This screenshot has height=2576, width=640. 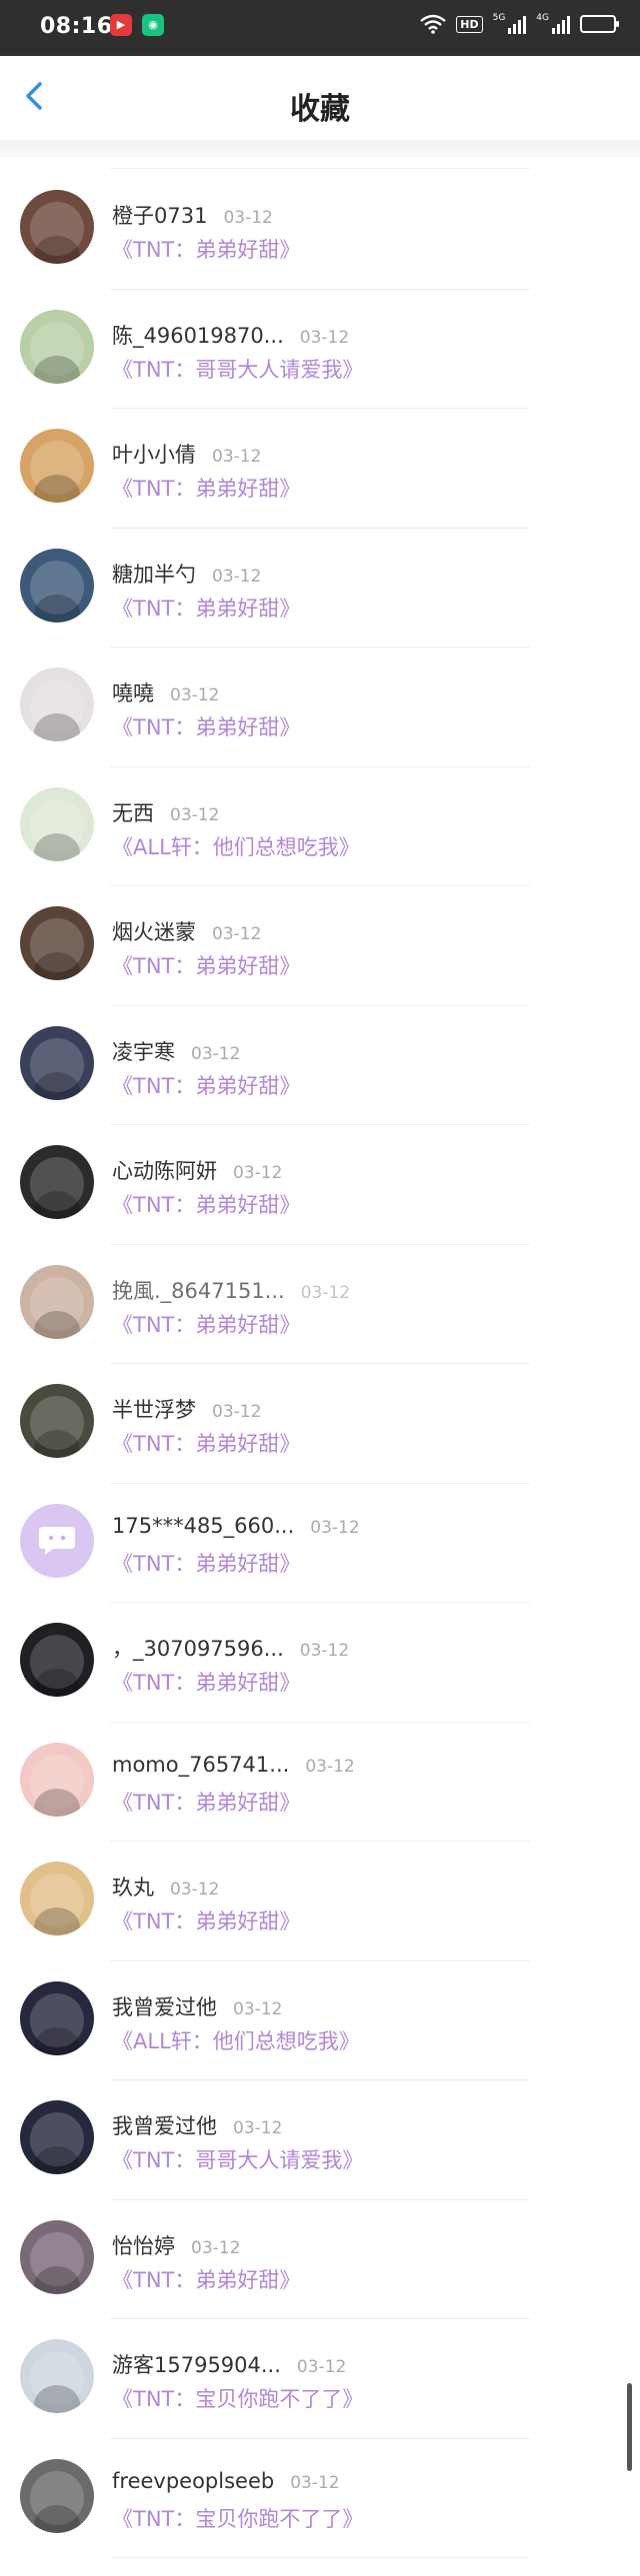 I want to click on item-header: 我曾爱过他 03-12, so click(x=197, y=2005).